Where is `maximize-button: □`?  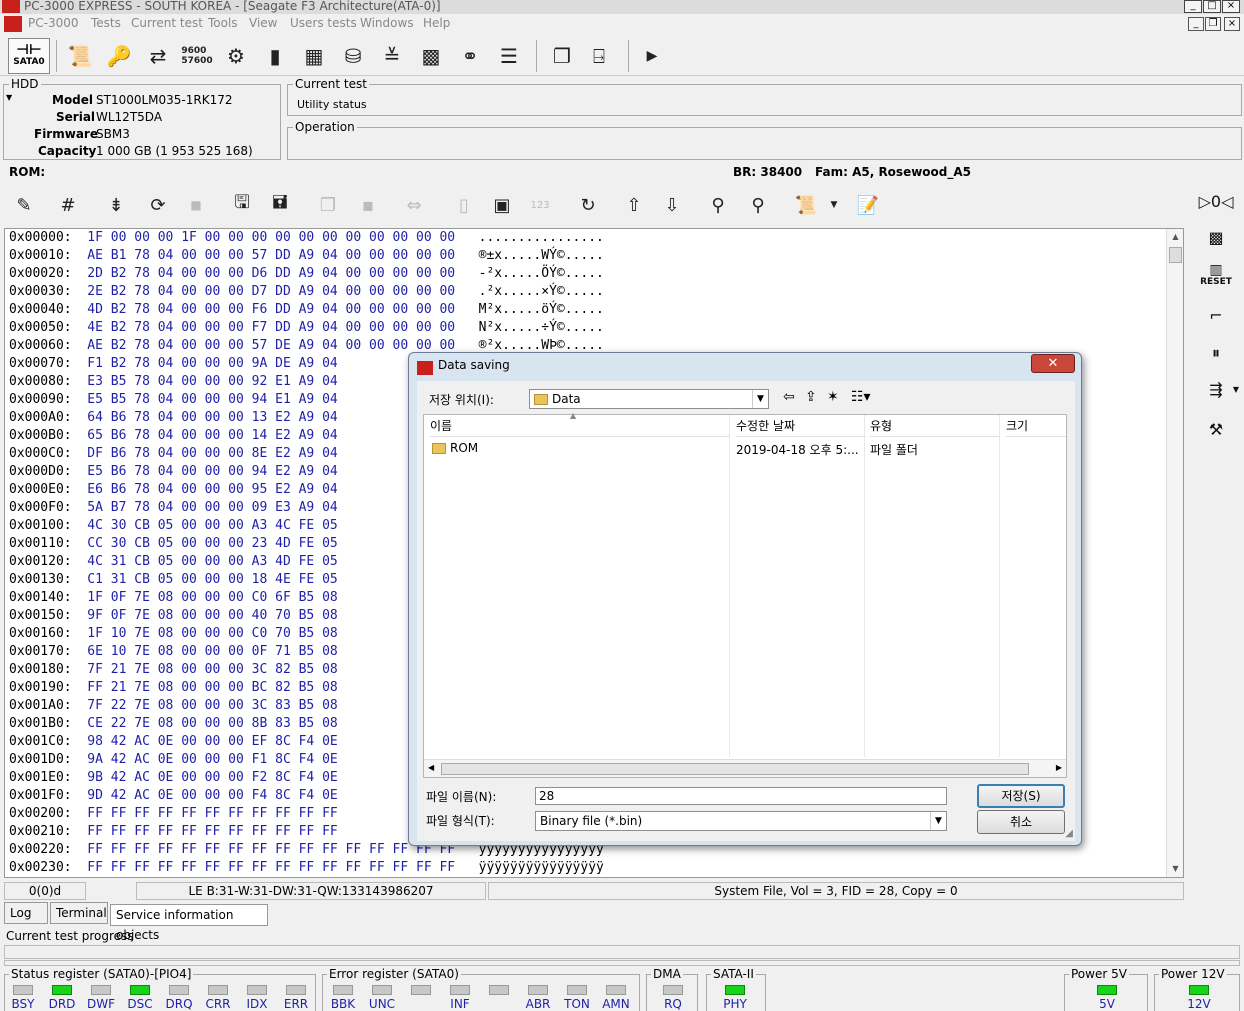 maximize-button: □ is located at coordinates (1212, 6).